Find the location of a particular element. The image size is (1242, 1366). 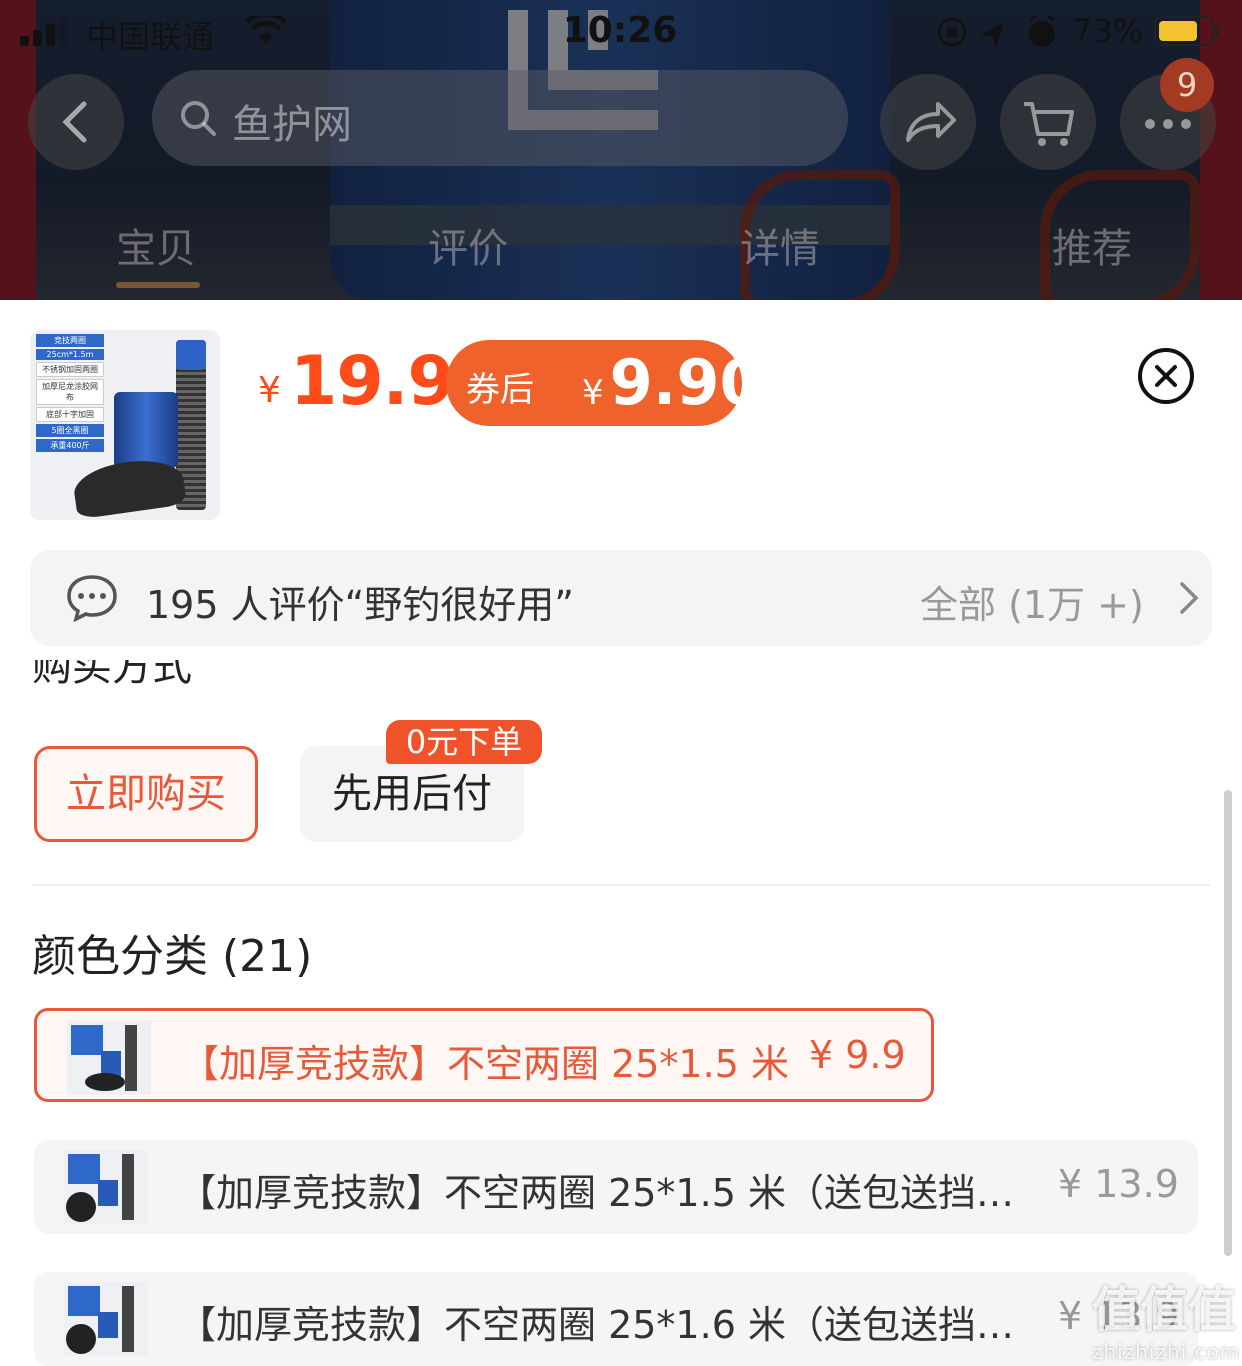

color-category-title: 颜色分类 (21) is located at coordinates (172, 956).